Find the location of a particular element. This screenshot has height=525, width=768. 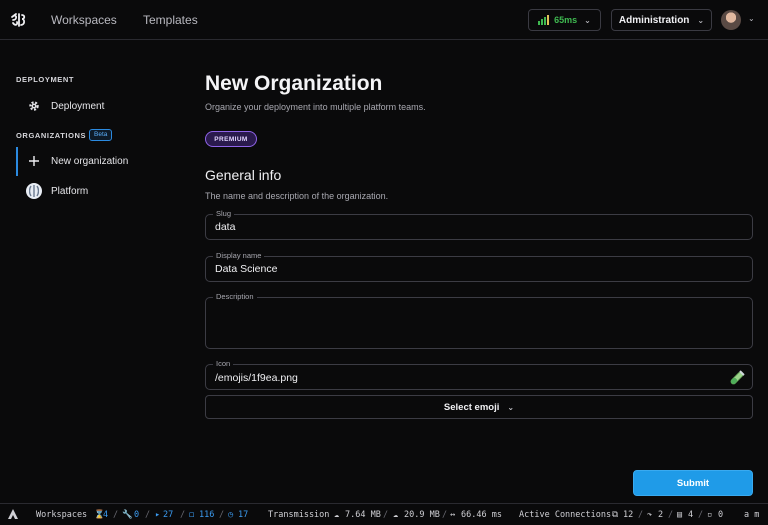

sidebar-item-new-organization: New organization is located at coordinates (91, 161).